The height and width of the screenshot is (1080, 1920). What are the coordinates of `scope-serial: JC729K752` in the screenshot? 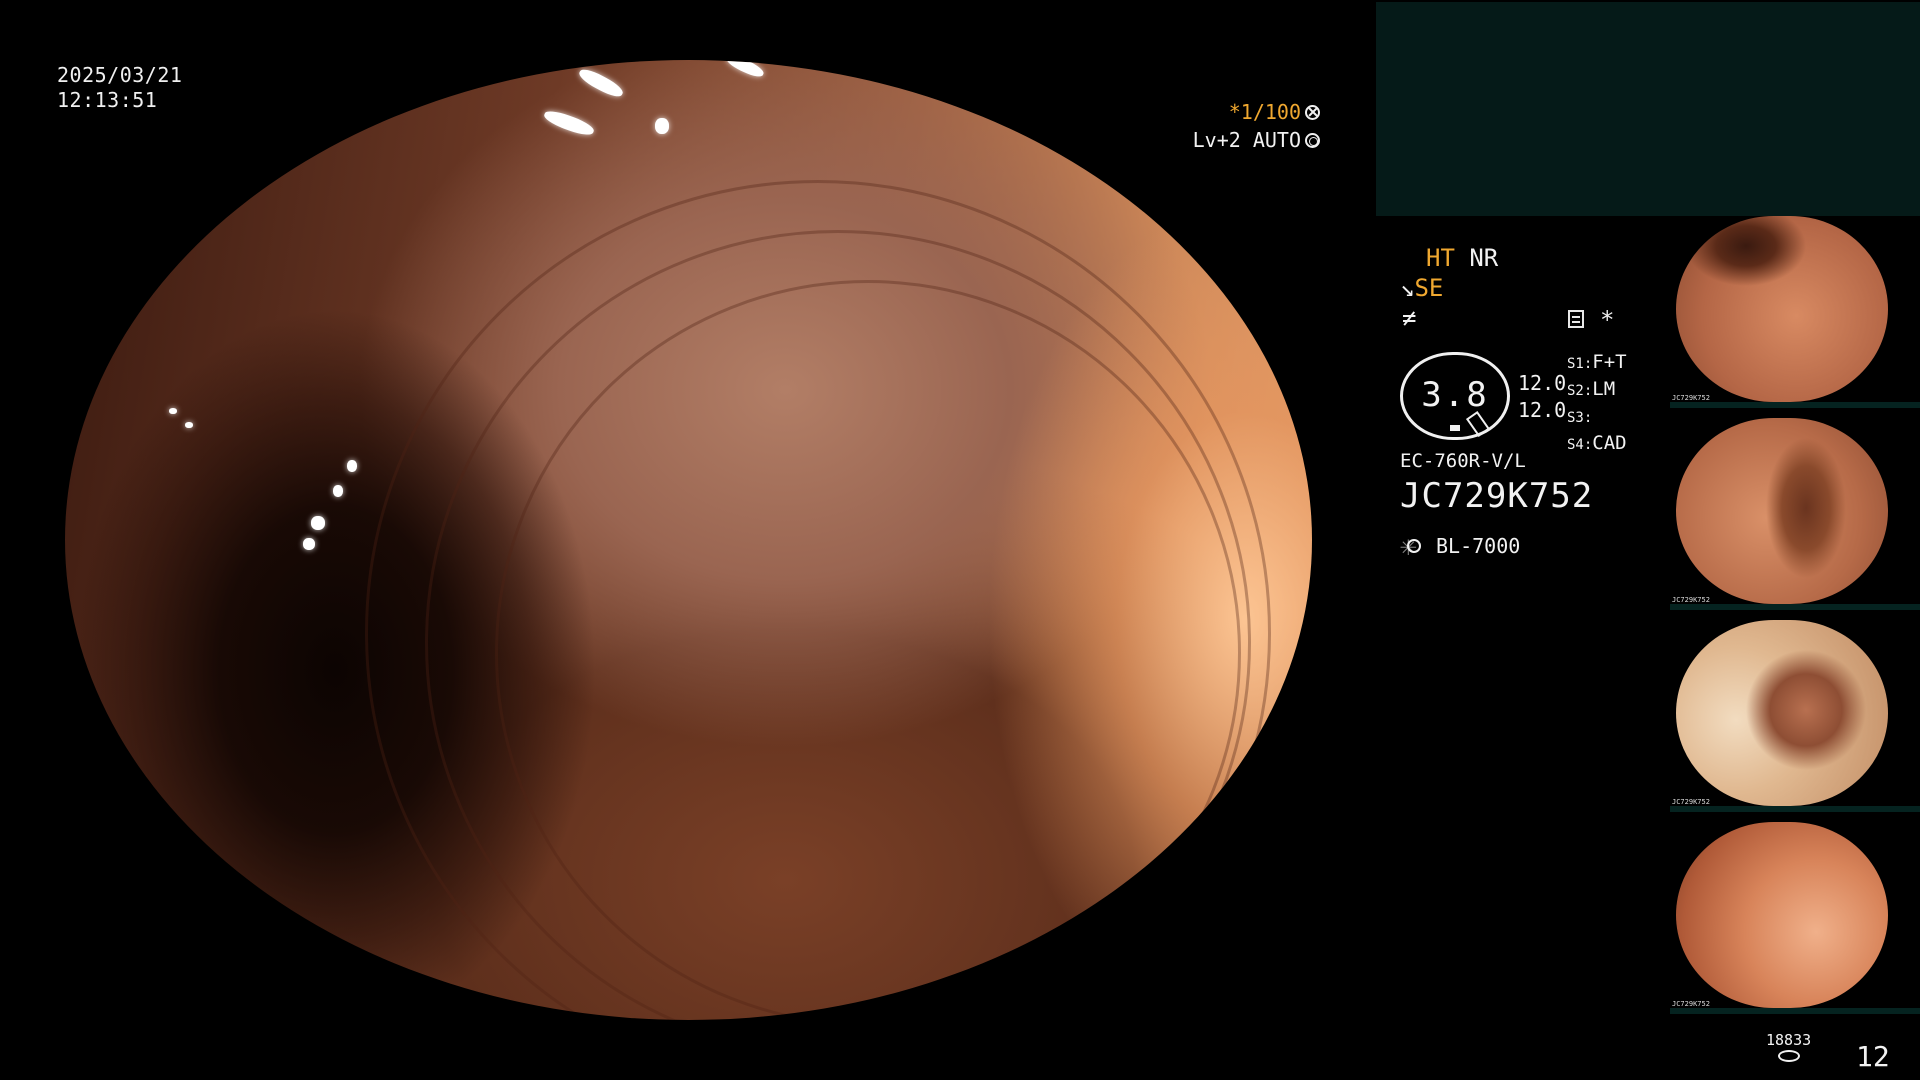 It's located at (1497, 496).